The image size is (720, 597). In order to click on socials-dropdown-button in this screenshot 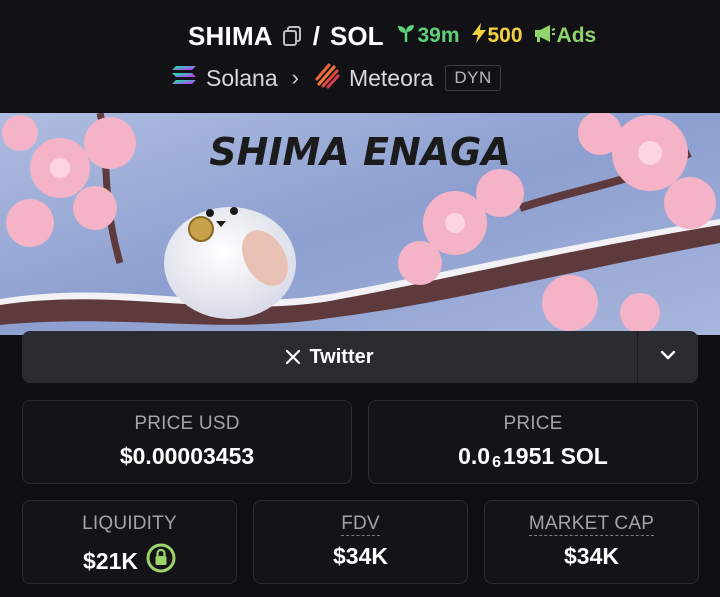, I will do `click(668, 357)`.